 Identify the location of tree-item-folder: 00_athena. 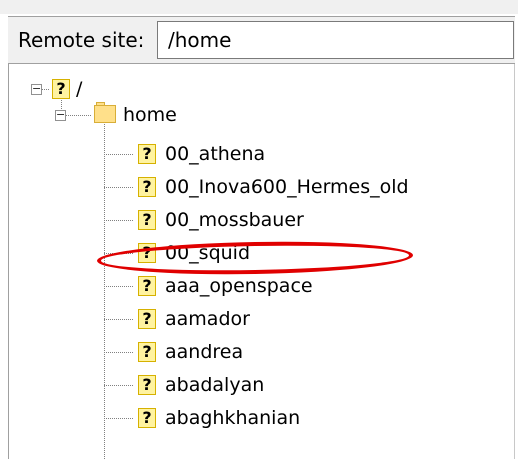
(215, 154).